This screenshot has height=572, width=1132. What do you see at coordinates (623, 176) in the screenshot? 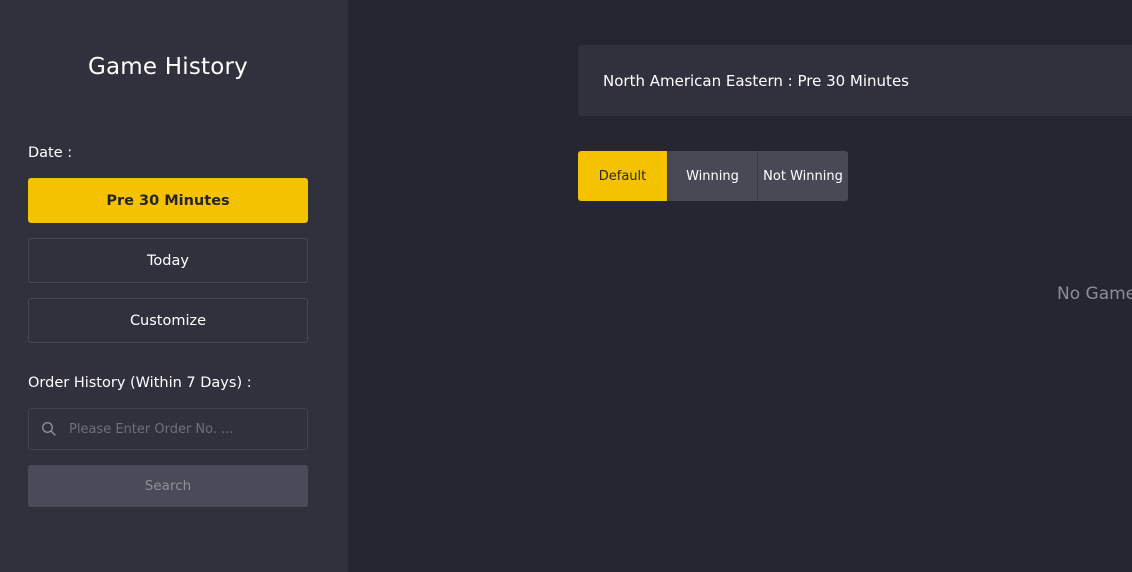
I see `filter-default-button: Default` at bounding box center [623, 176].